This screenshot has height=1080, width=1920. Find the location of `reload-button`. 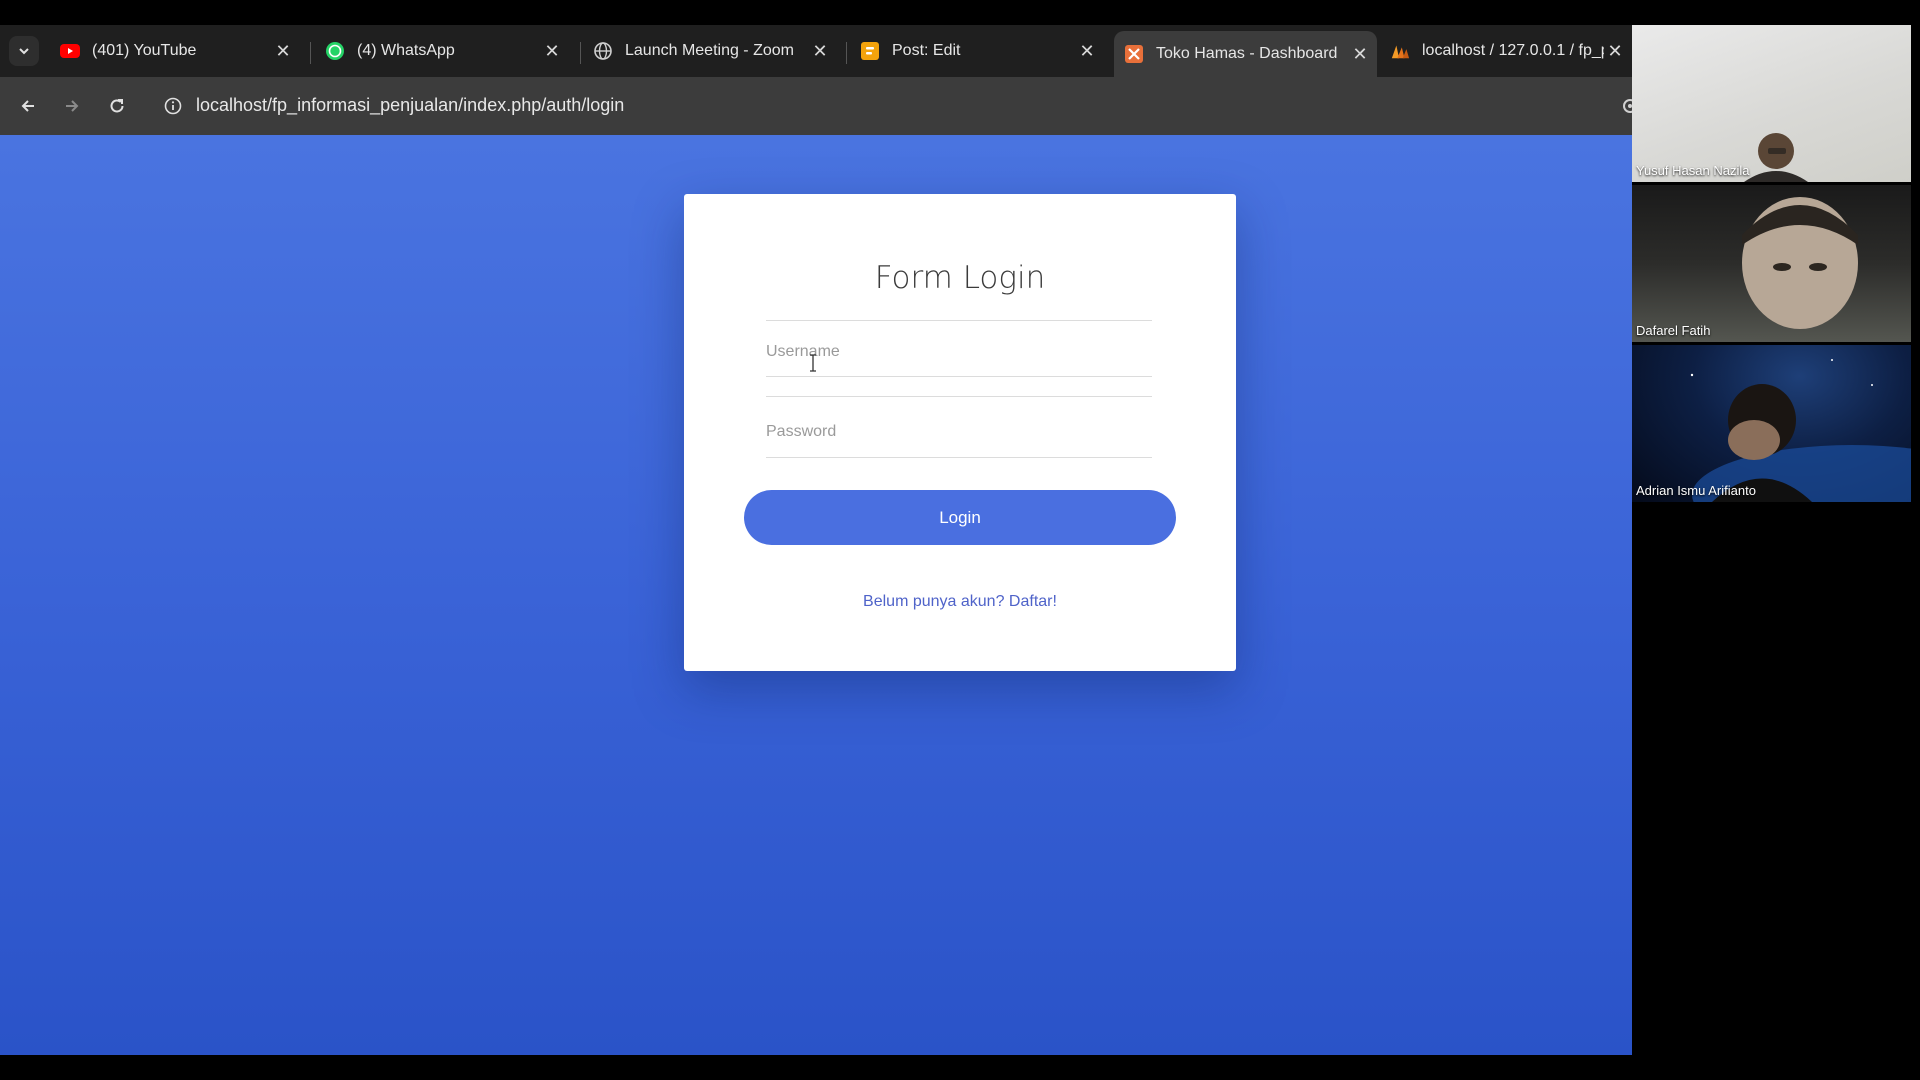

reload-button is located at coordinates (117, 106).